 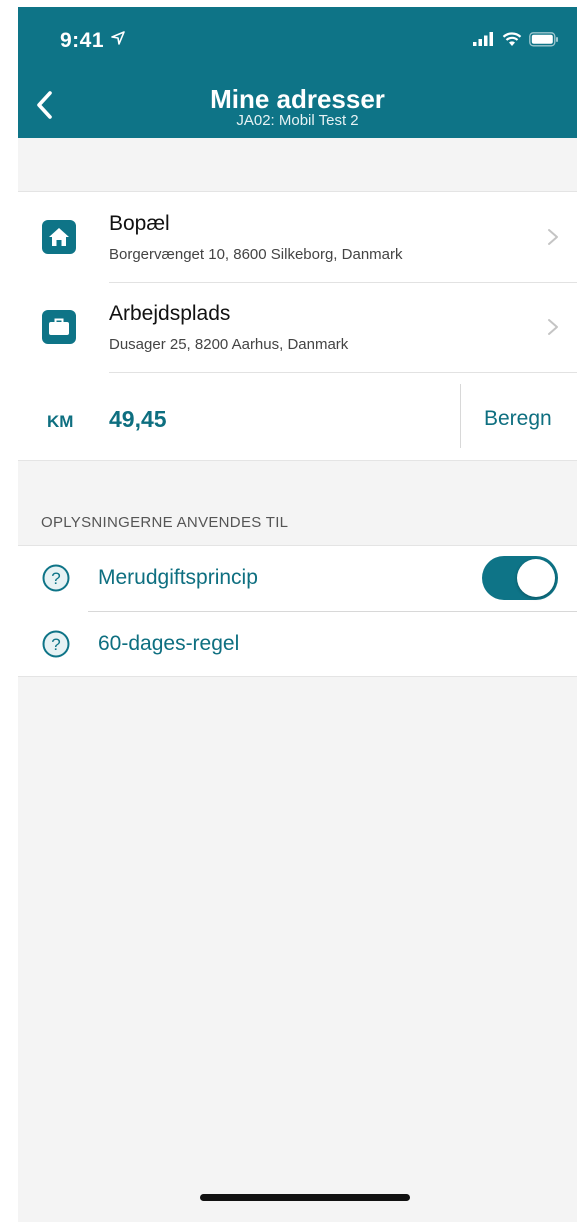 I want to click on distance-value: 49,45, so click(x=138, y=419).